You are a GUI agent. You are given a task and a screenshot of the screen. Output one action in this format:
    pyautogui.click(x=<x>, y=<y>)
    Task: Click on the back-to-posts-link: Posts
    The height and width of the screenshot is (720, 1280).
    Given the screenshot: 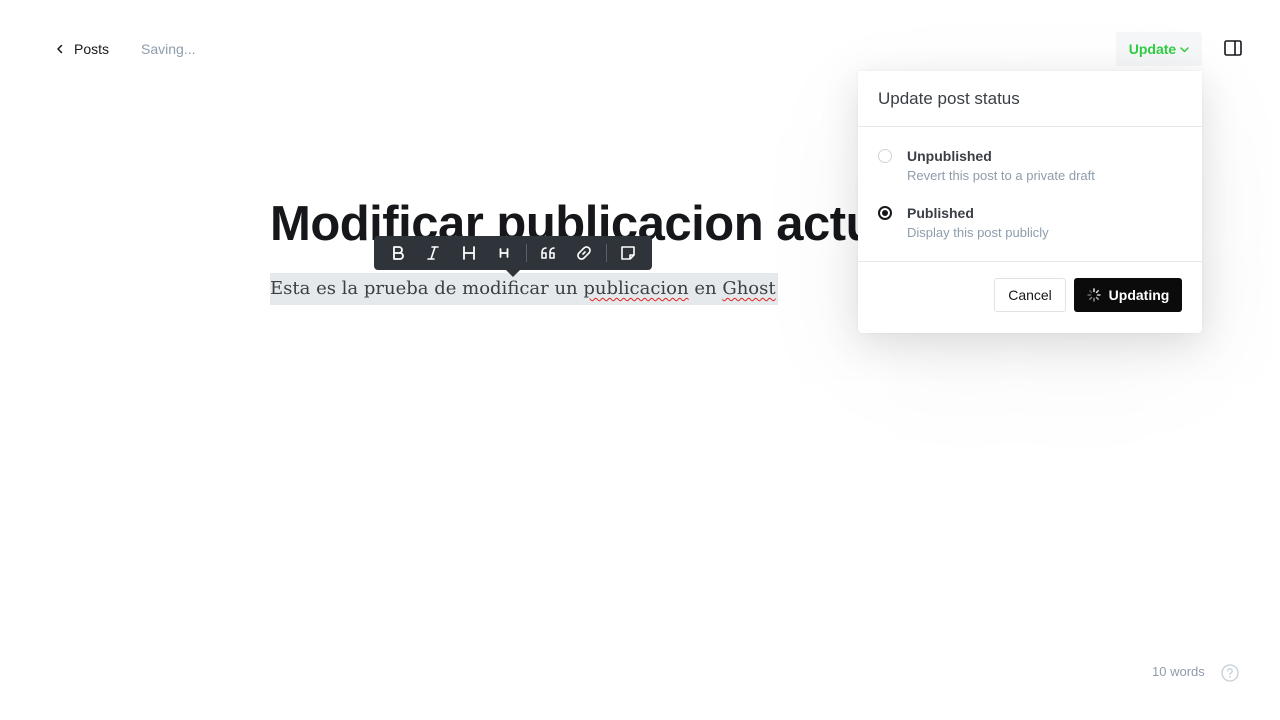 What is the action you would take?
    pyautogui.click(x=82, y=49)
    